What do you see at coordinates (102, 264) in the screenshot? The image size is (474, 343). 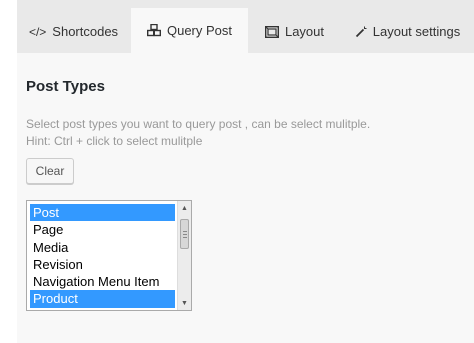 I see `option-revision: Revision` at bounding box center [102, 264].